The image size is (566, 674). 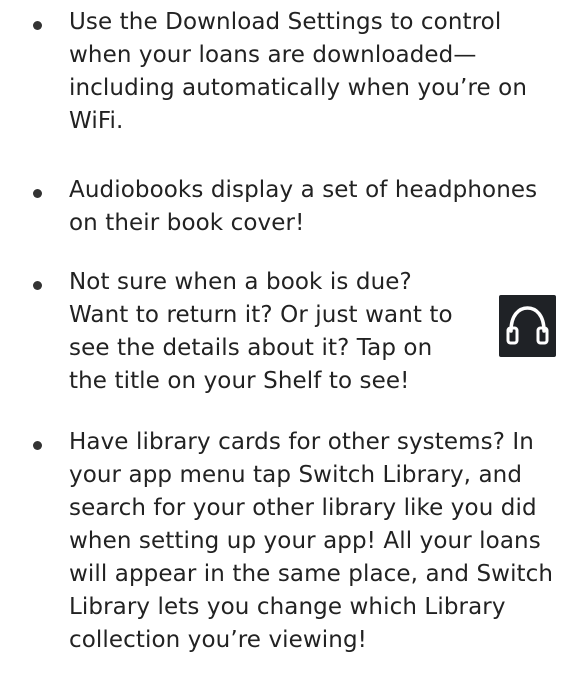 What do you see at coordinates (527, 326) in the screenshot?
I see `headphones-icon` at bounding box center [527, 326].